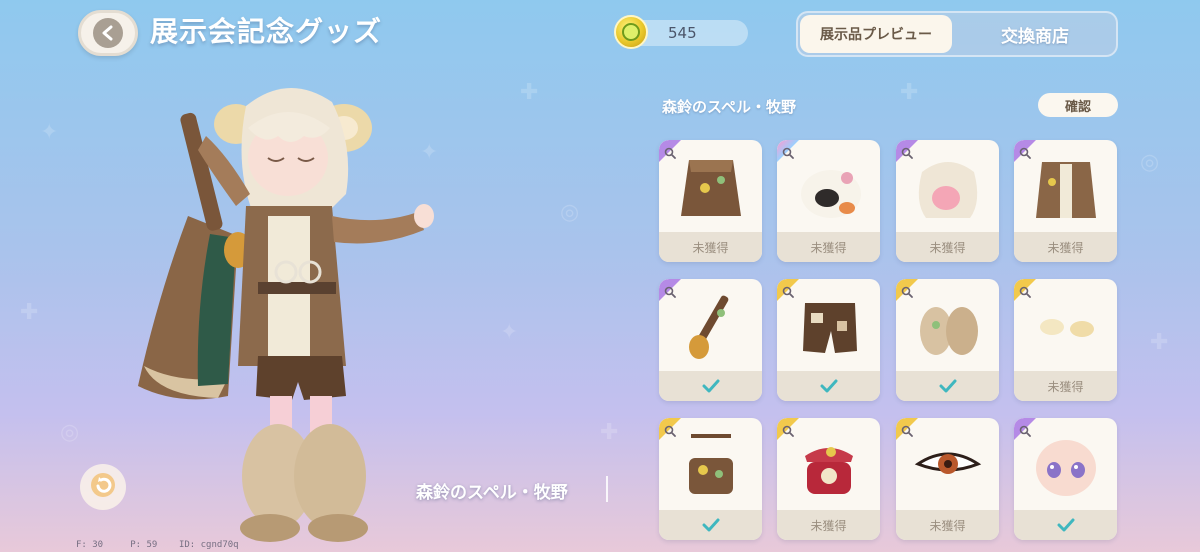  I want to click on tab-exhibit-preview: 展示品プレビュー, so click(876, 34).